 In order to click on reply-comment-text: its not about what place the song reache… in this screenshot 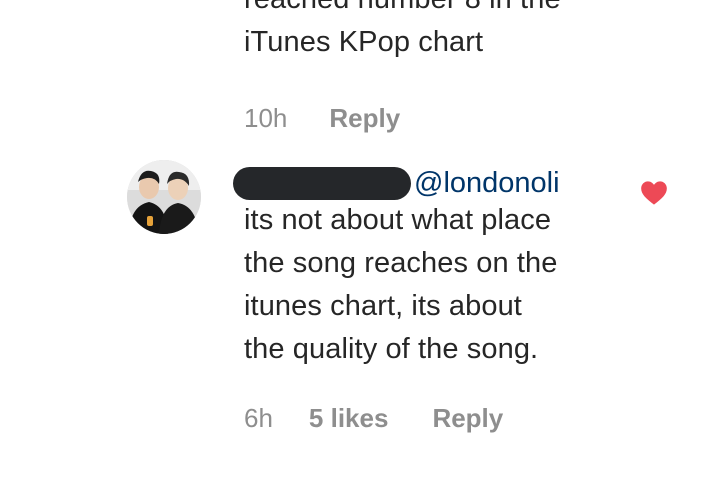, I will do `click(401, 284)`.